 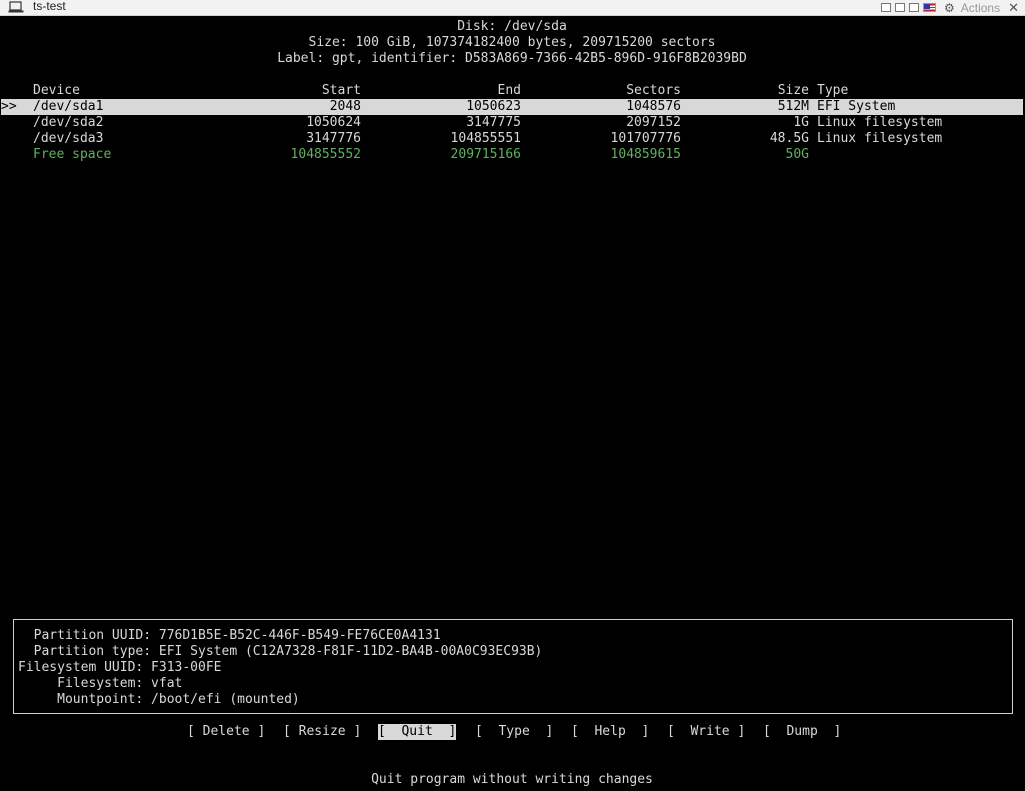 I want to click on row-sectors: 104859615, so click(x=645, y=154).